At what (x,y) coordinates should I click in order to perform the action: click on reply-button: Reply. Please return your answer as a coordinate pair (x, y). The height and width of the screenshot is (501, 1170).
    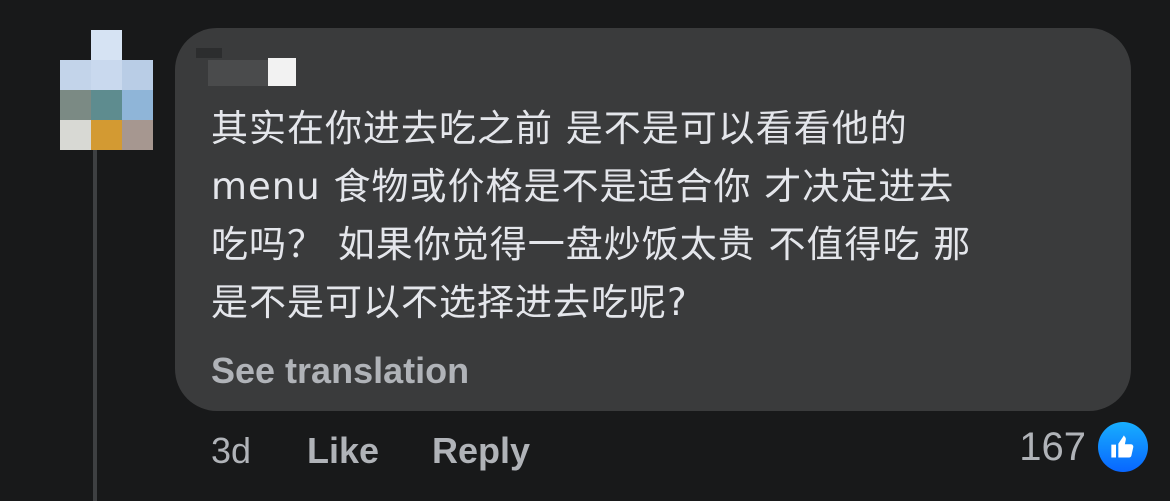
    Looking at the image, I should click on (481, 451).